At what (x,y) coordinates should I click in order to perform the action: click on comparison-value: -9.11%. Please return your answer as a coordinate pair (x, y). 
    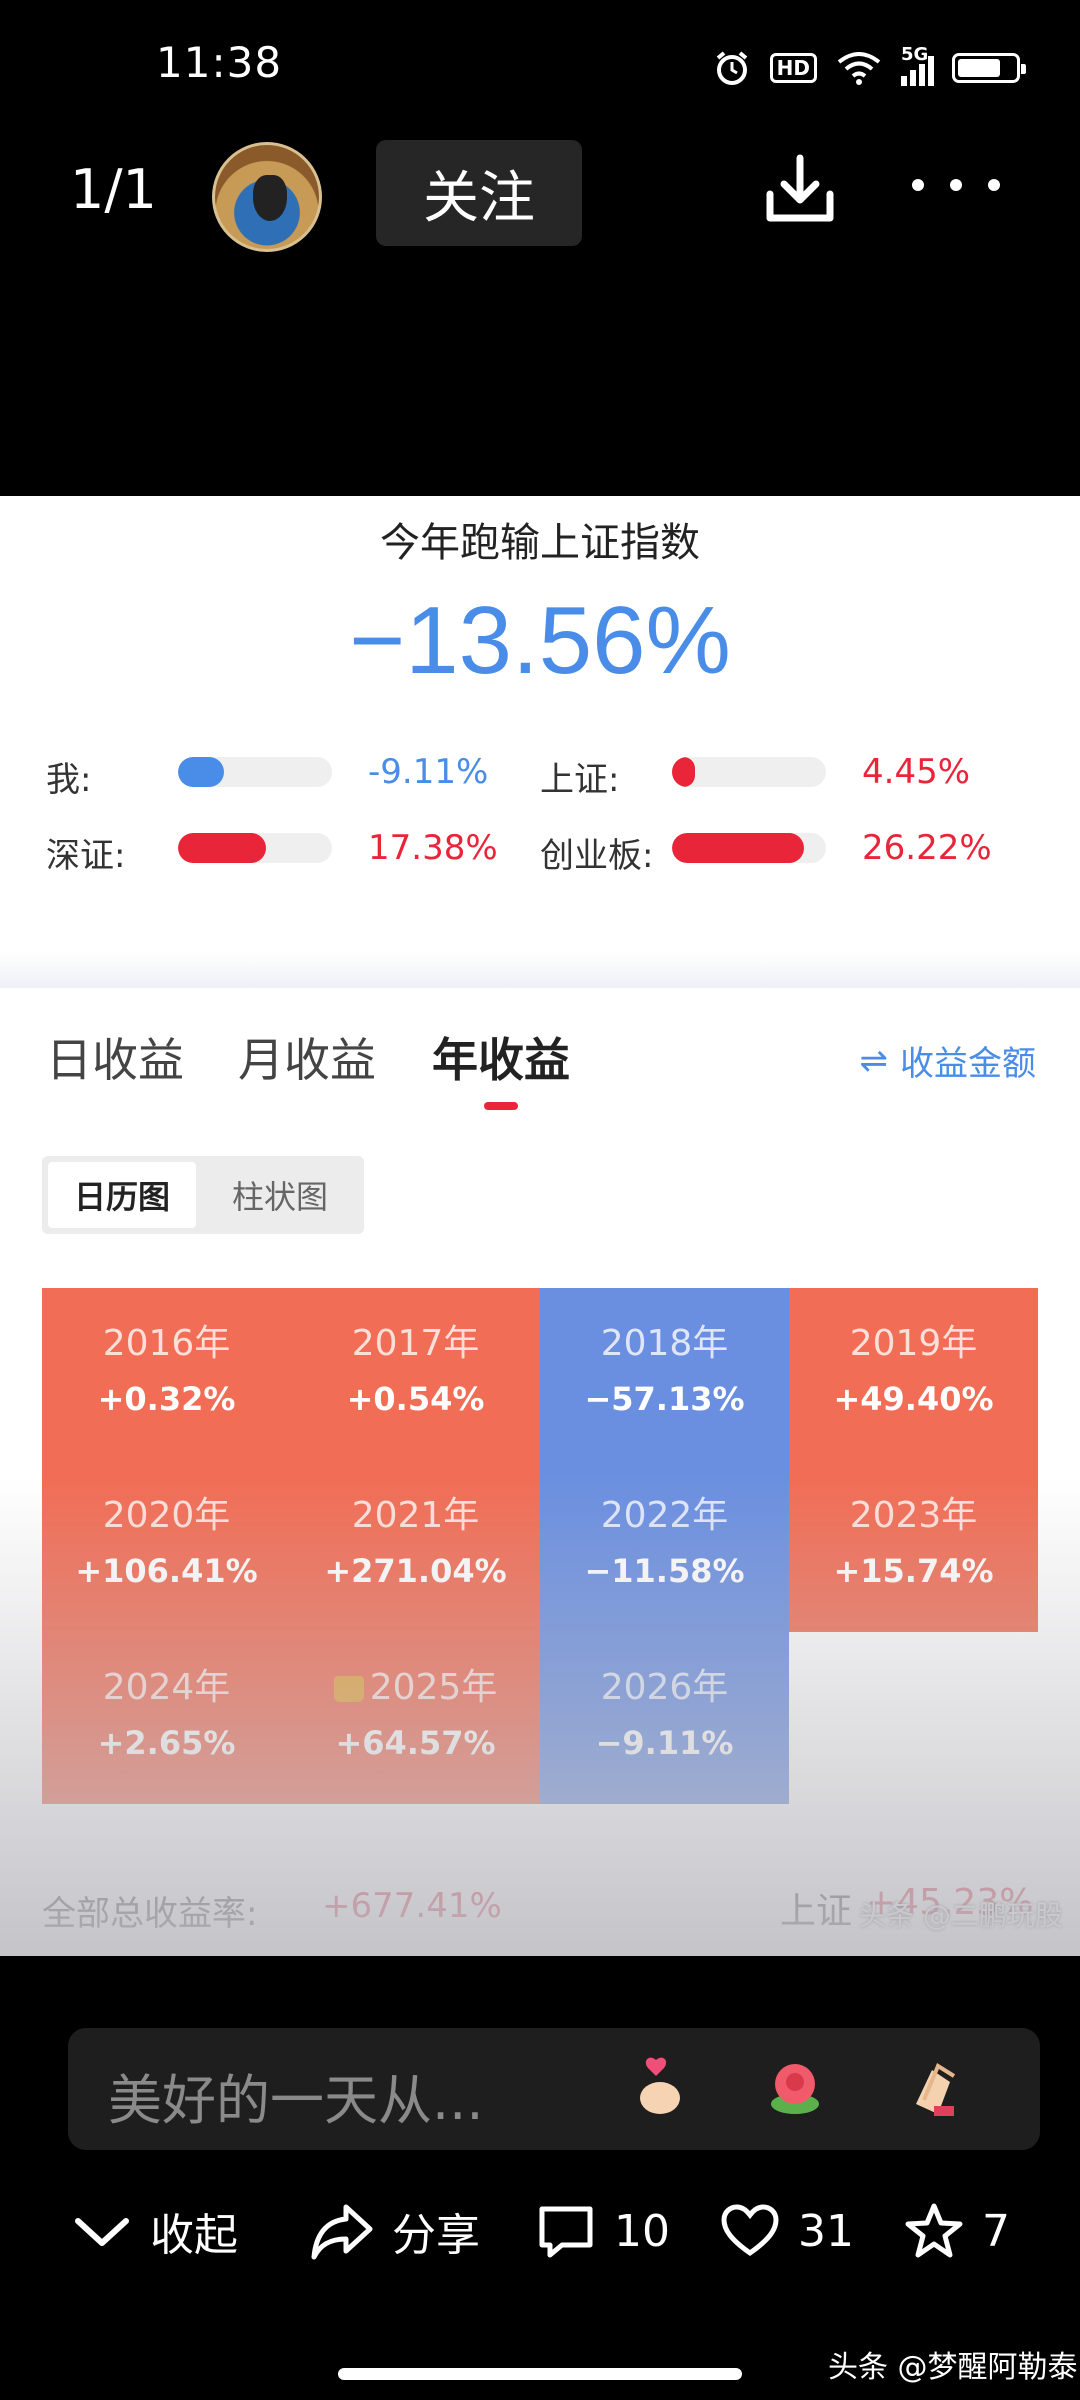
    Looking at the image, I should click on (428, 772).